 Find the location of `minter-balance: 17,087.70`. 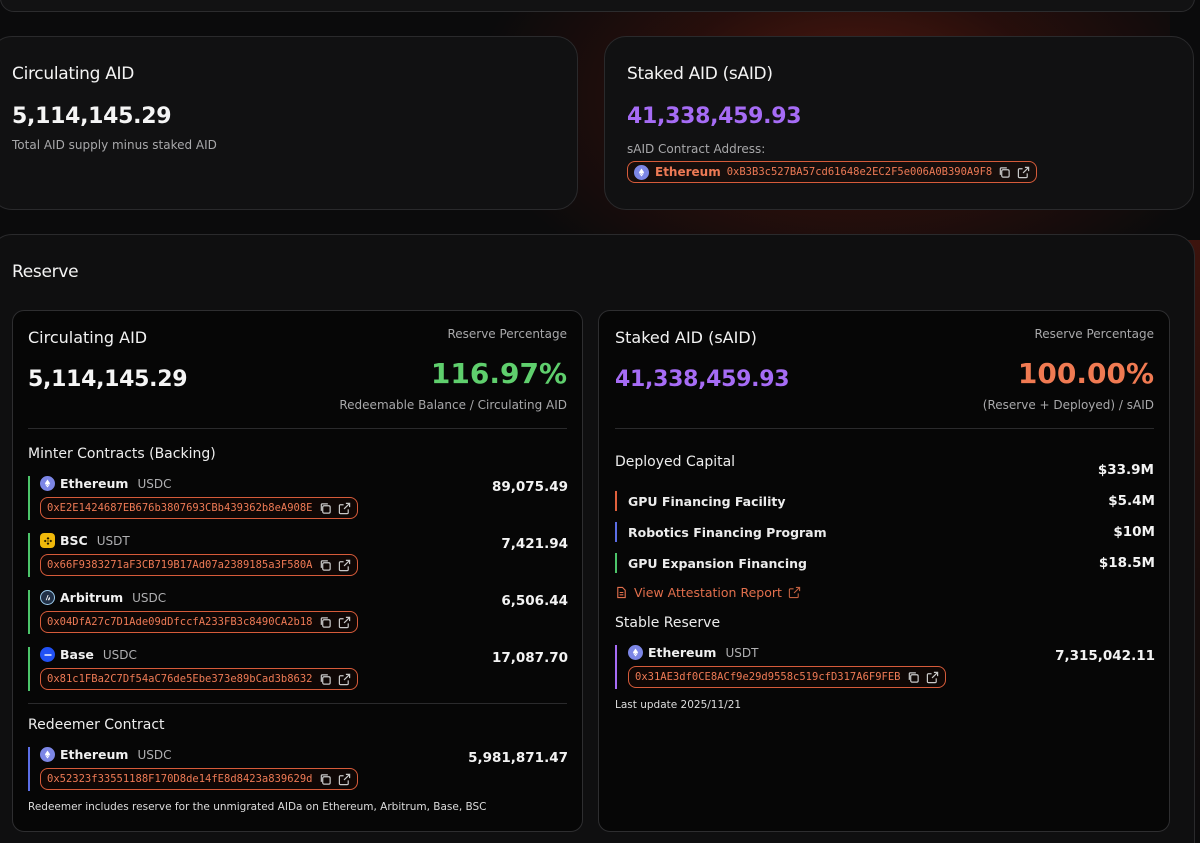

minter-balance: 17,087.70 is located at coordinates (529, 658).